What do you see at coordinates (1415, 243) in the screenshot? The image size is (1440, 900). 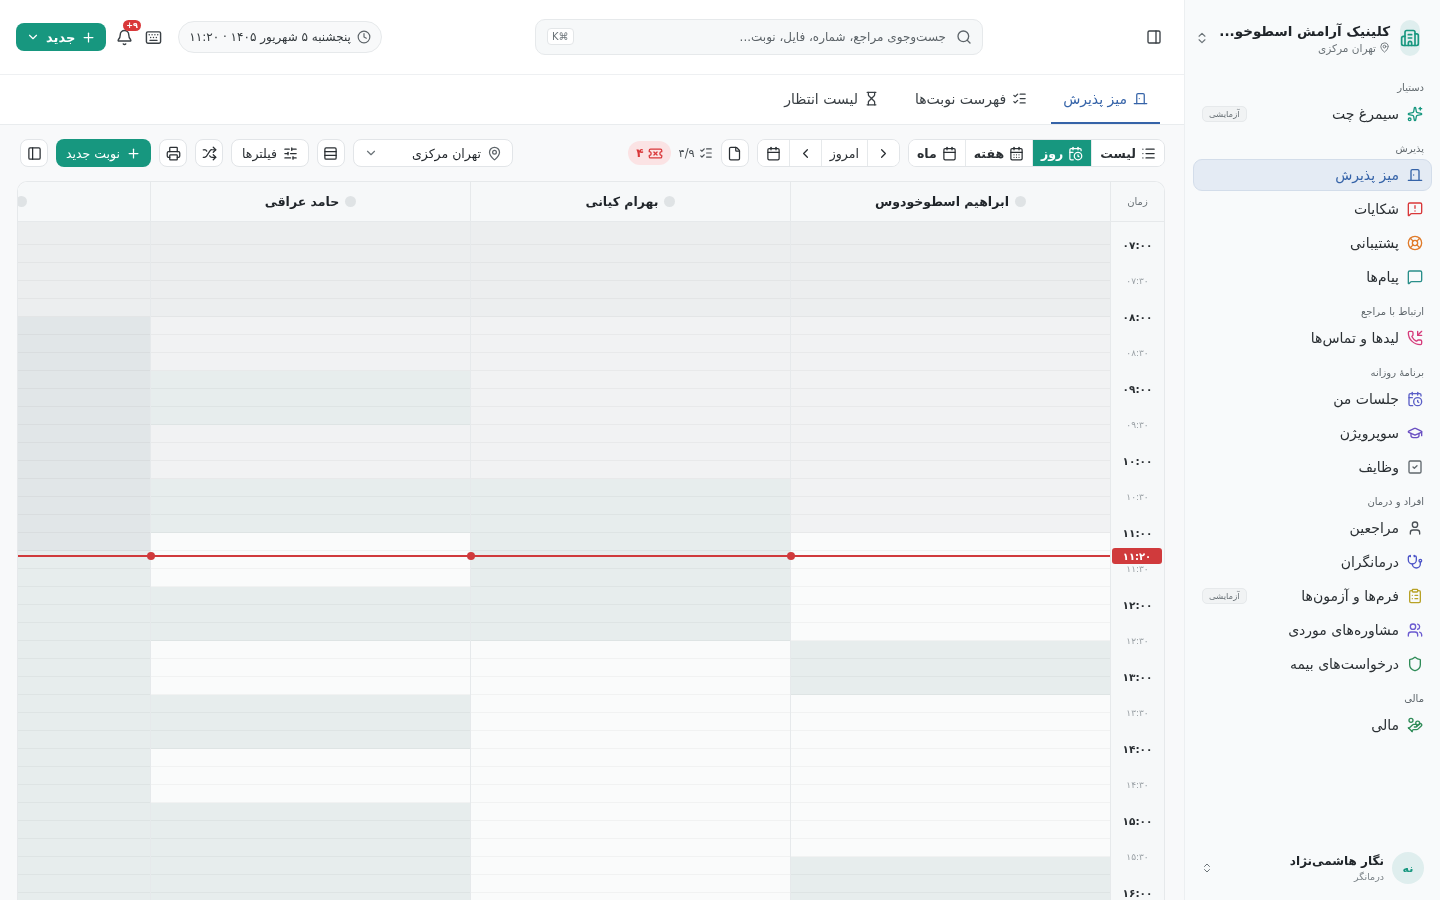 I see `lifebuoy-icon` at bounding box center [1415, 243].